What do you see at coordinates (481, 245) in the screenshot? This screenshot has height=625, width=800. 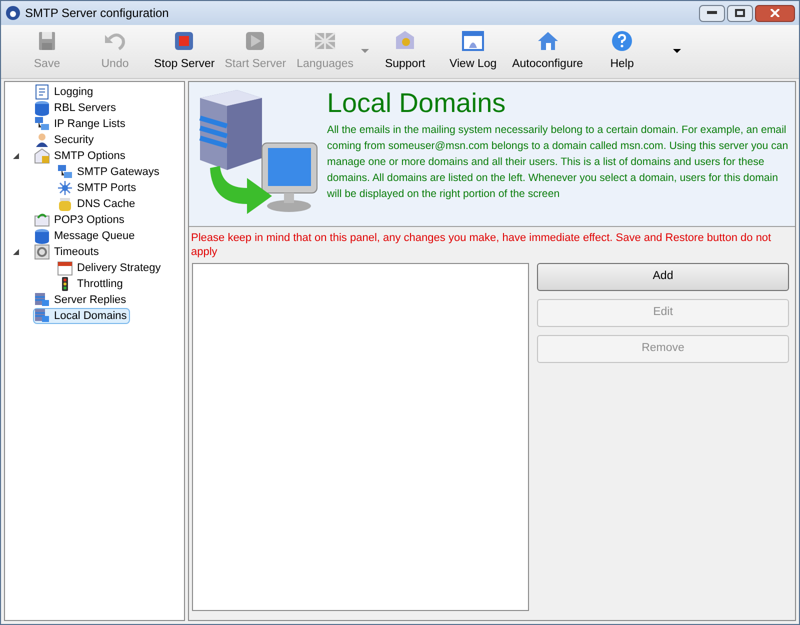 I see `warning-text: Please keep in mind that on this panel, any changes you make, have immediate effect. Save and Restore button do not apply` at bounding box center [481, 245].